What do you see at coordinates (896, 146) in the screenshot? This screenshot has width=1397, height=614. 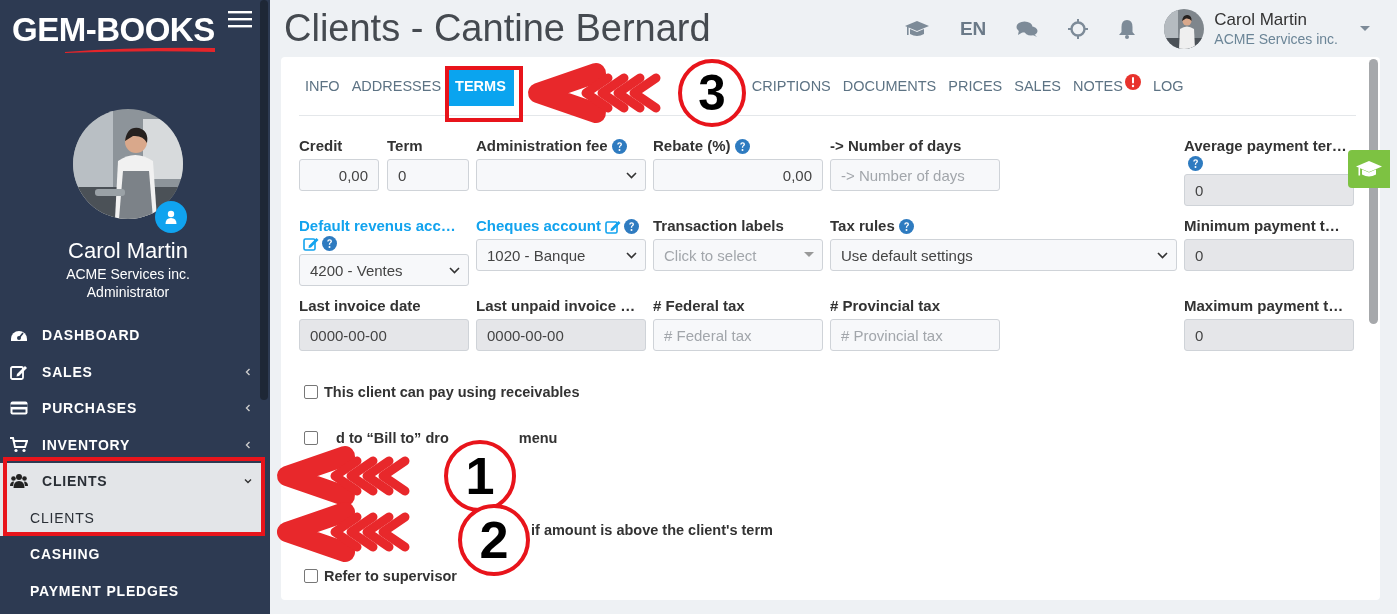 I see `field-label: -> Number of days` at bounding box center [896, 146].